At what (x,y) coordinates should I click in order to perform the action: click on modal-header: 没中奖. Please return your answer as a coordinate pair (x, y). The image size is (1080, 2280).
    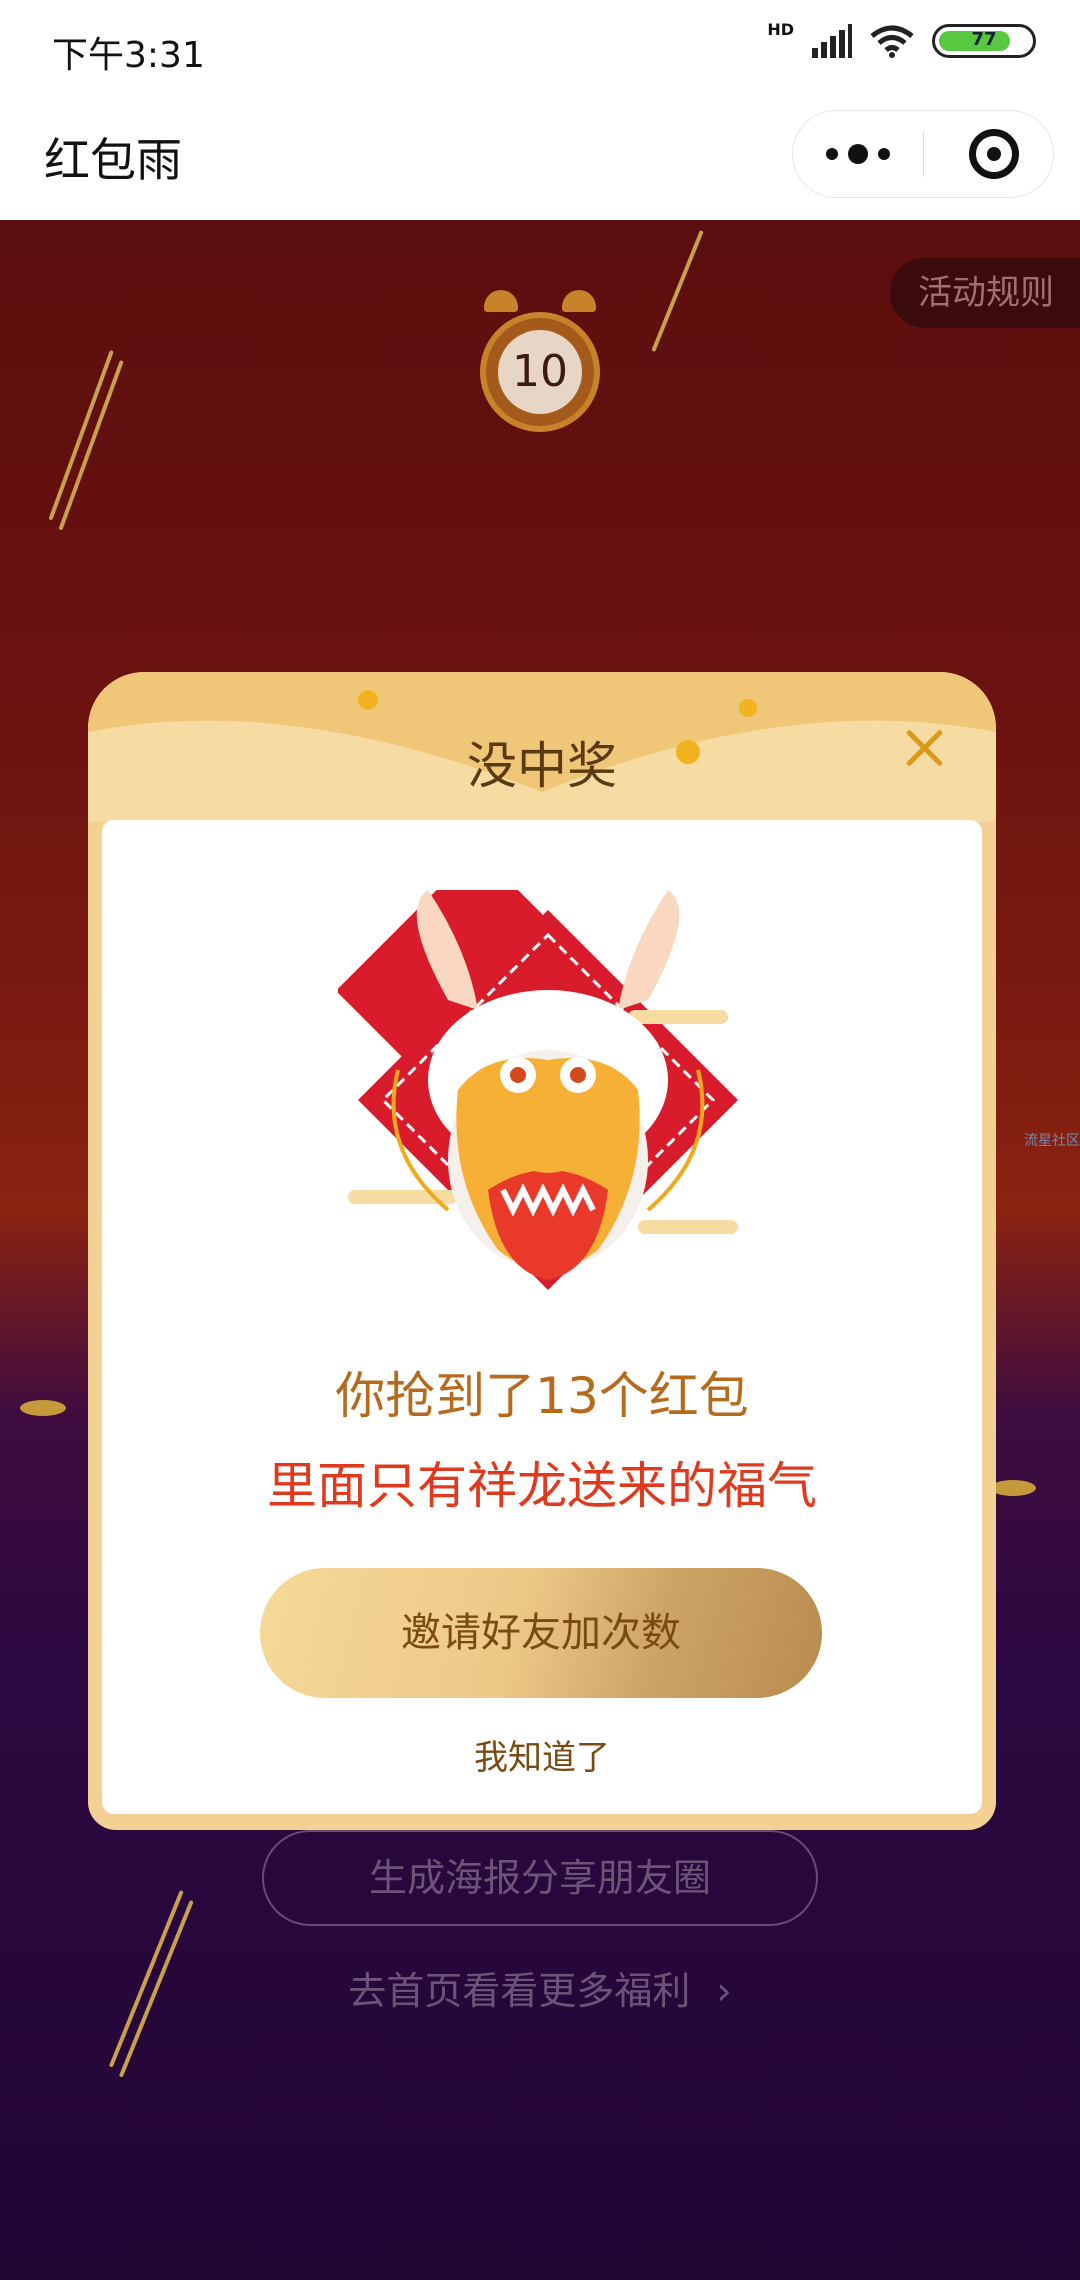
    Looking at the image, I should click on (542, 747).